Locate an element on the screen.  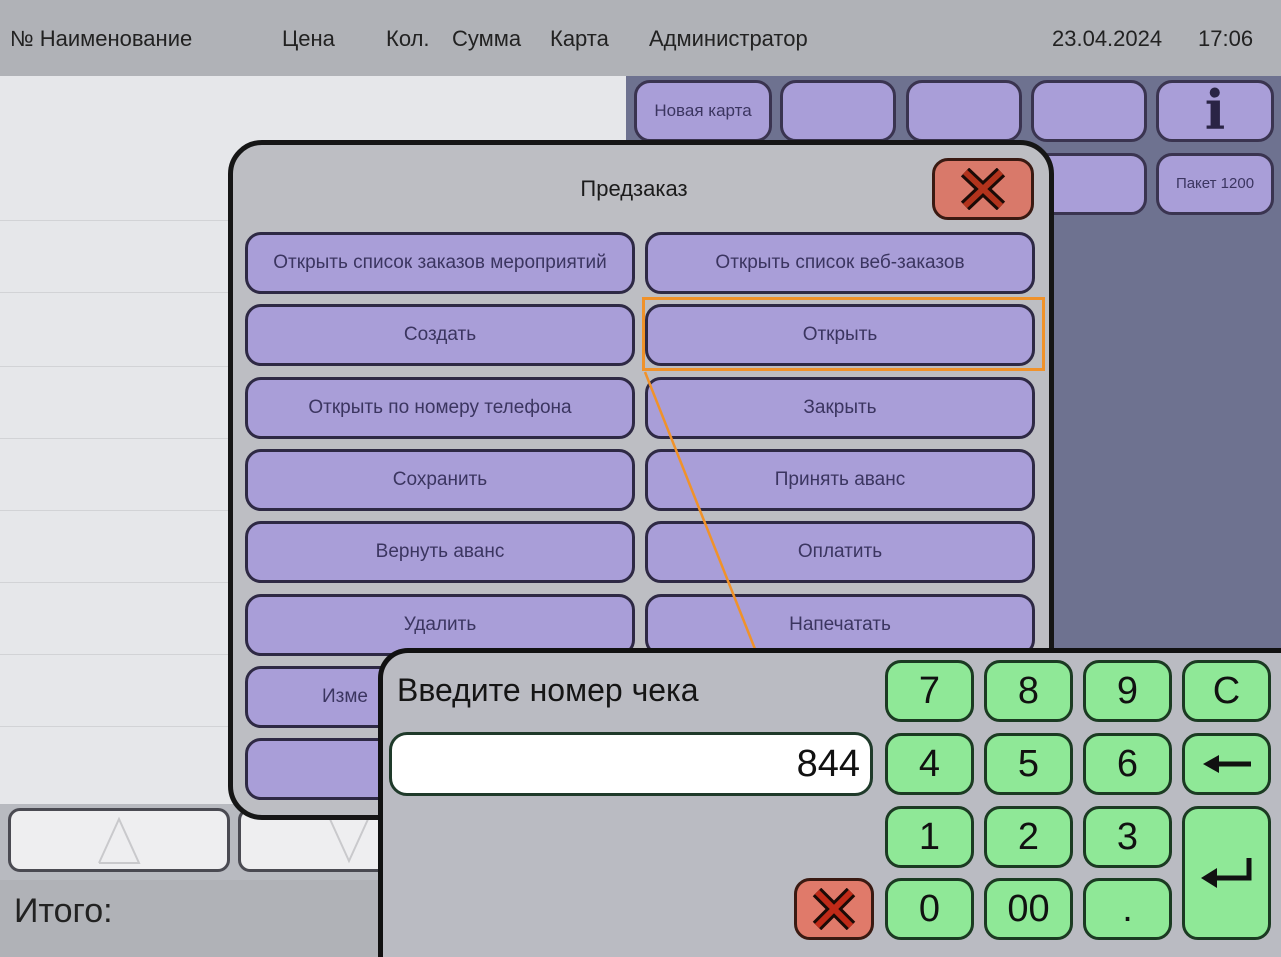
open-by-phone-button: Открыть по номеру телефона is located at coordinates (440, 408).